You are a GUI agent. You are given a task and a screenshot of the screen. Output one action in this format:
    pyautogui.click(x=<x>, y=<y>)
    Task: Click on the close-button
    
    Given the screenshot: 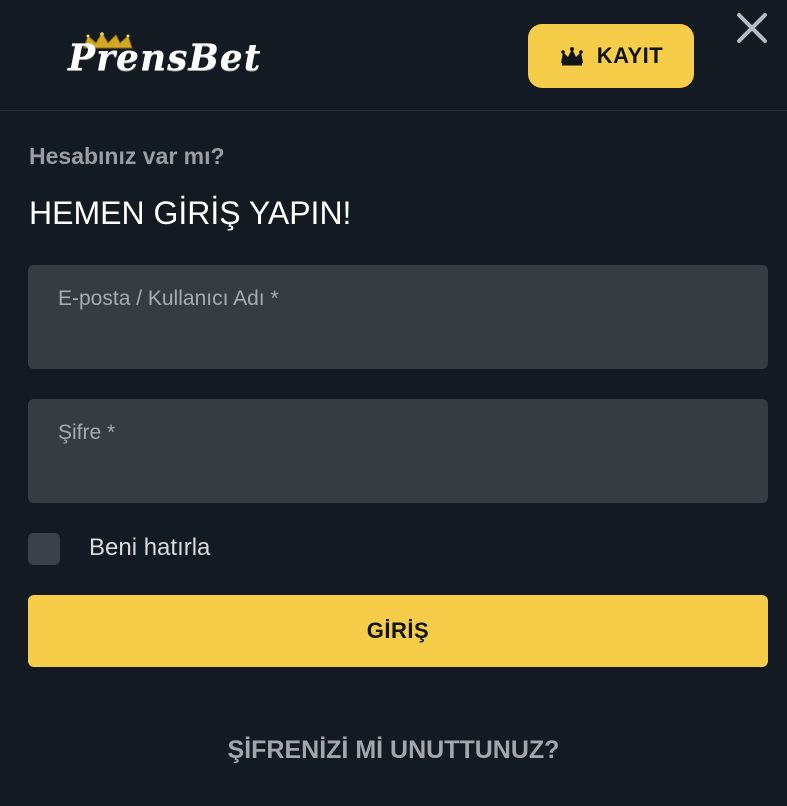 What is the action you would take?
    pyautogui.click(x=752, y=28)
    